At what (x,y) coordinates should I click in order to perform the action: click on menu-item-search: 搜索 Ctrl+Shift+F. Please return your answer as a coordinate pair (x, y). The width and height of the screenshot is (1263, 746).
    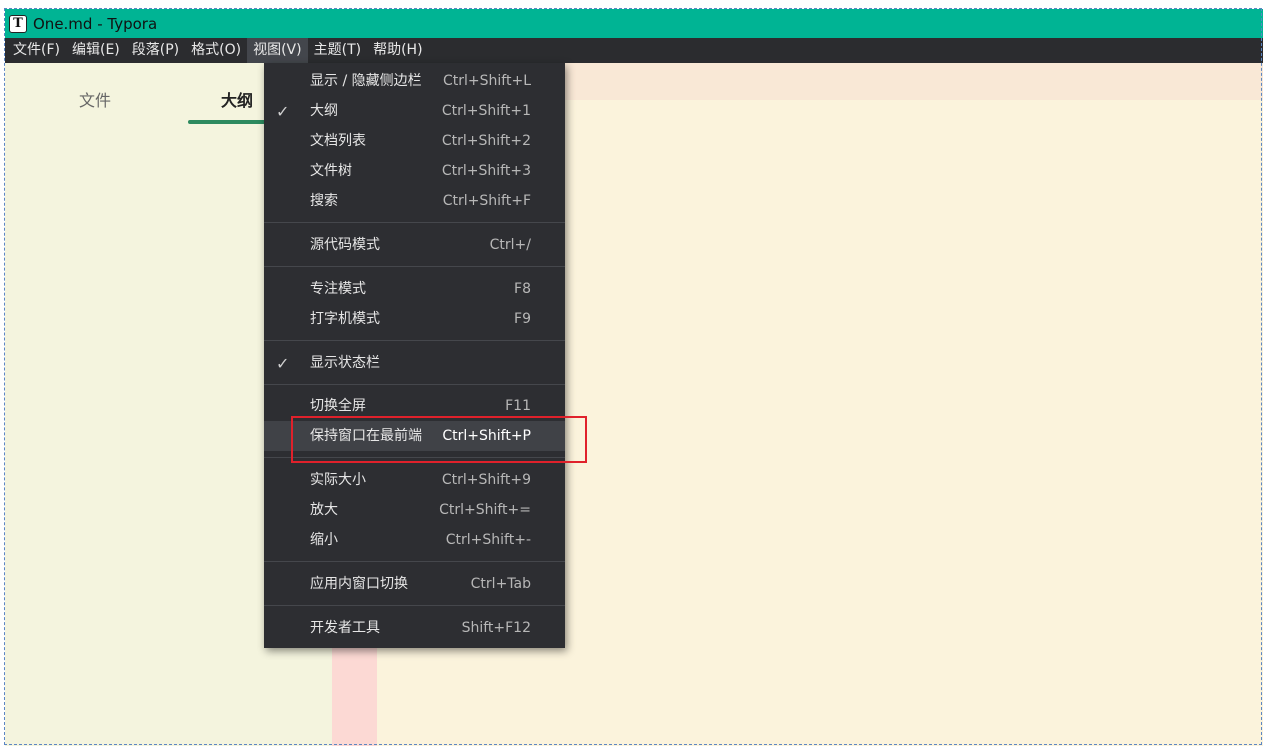
    Looking at the image, I should click on (414, 201).